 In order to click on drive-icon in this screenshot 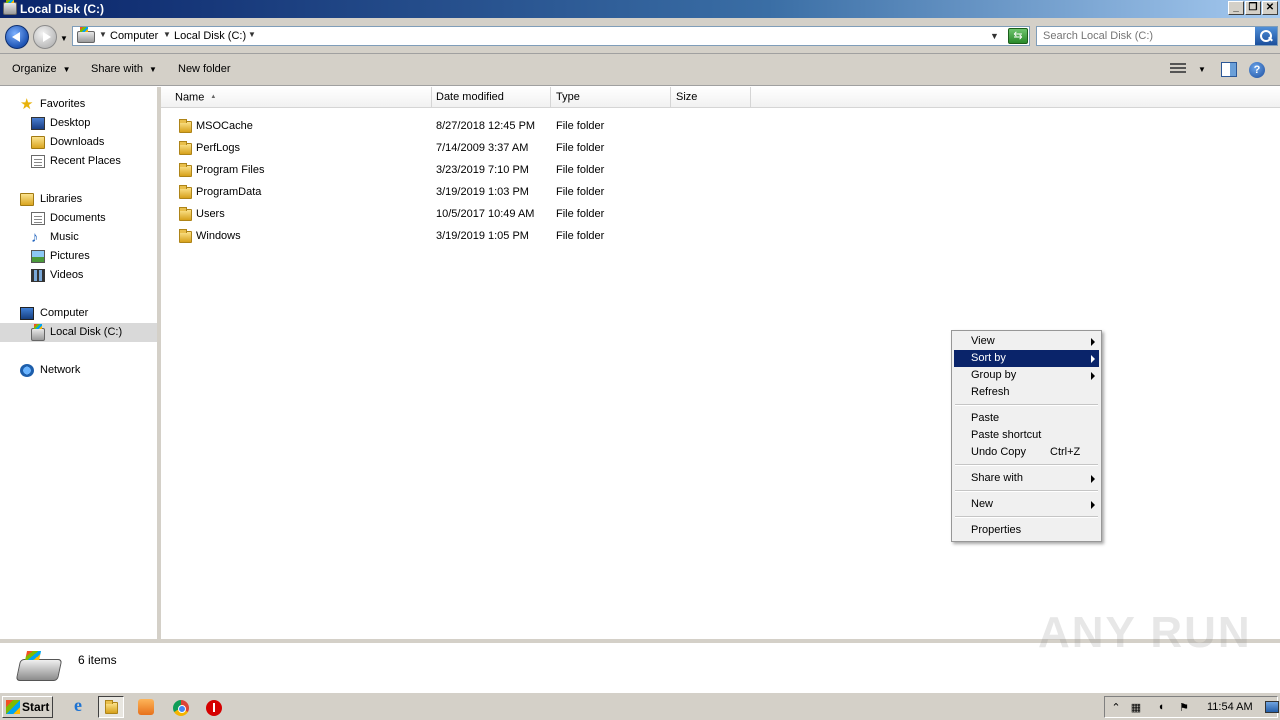, I will do `click(10, 7)`.